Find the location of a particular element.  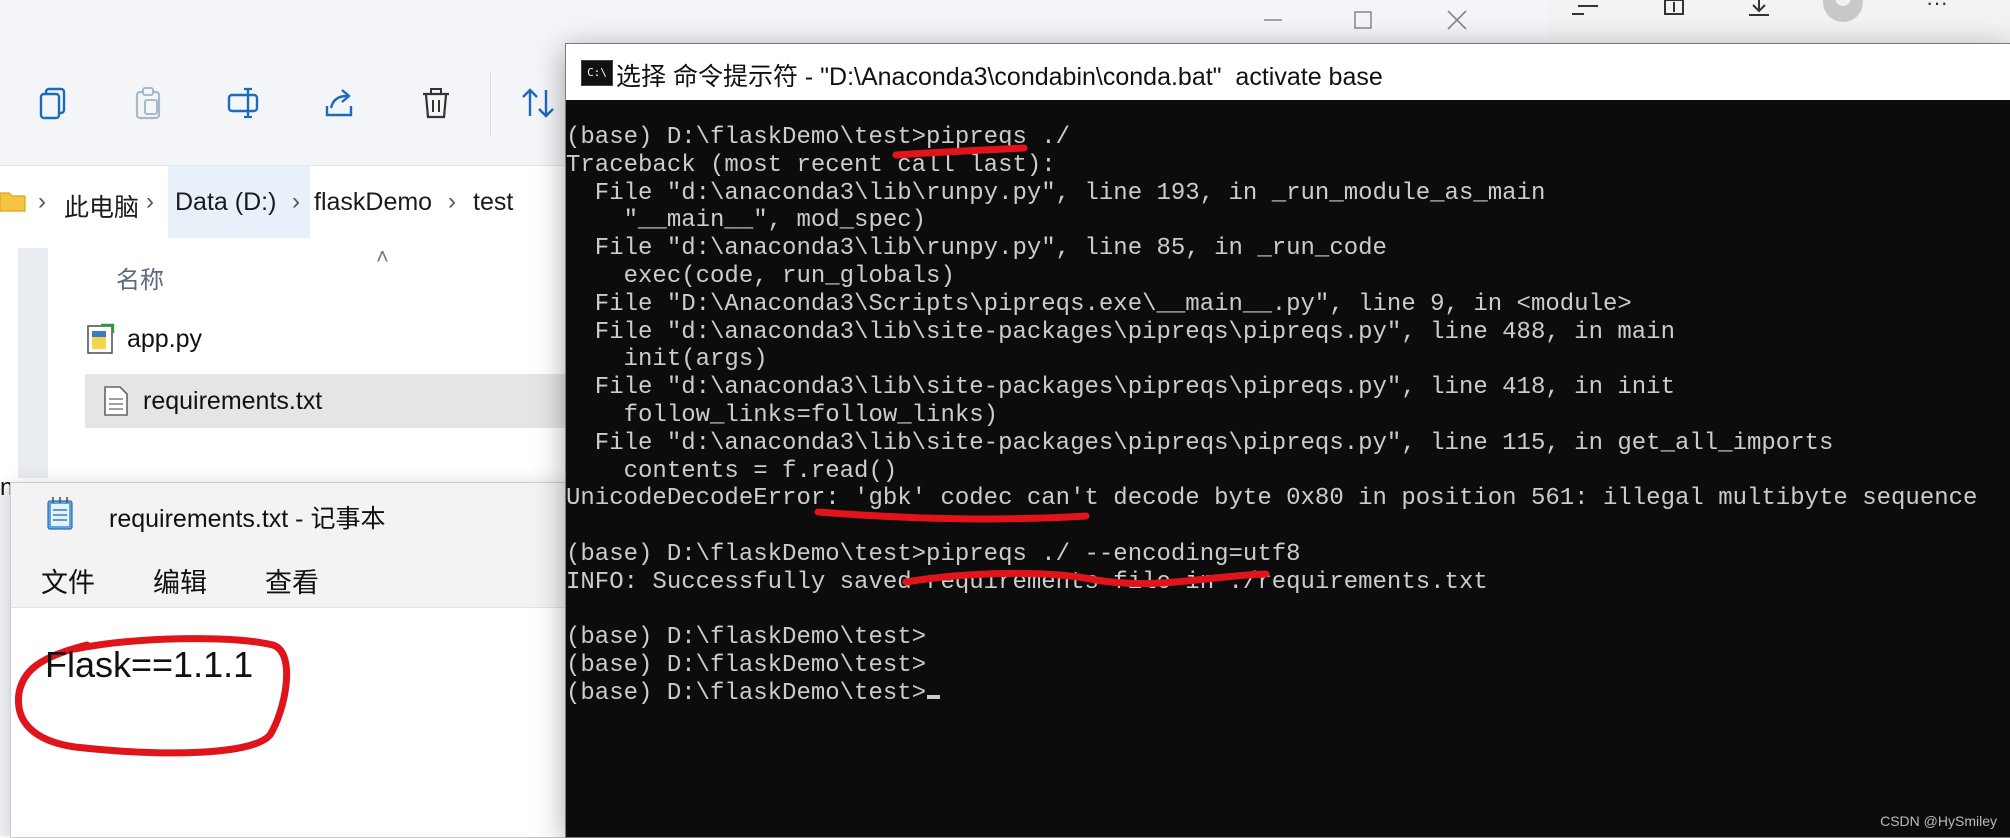

minimize-button is located at coordinates (1273, 20).